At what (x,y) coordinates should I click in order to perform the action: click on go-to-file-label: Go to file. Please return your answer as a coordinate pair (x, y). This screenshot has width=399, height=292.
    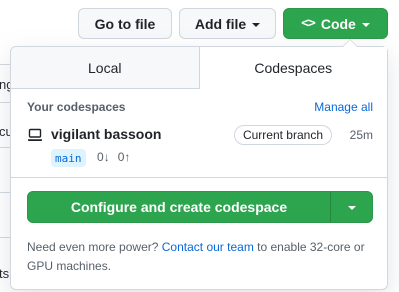
    Looking at the image, I should click on (125, 23).